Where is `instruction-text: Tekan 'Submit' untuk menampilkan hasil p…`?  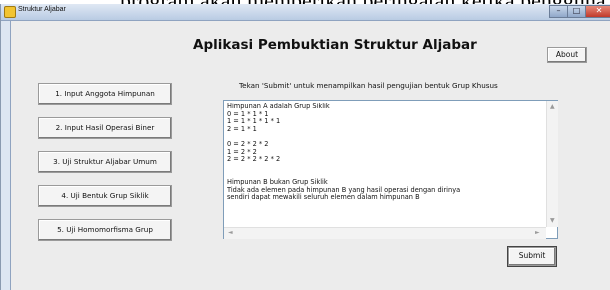 instruction-text: Tekan 'Submit' untuk menampilkan hasil p… is located at coordinates (368, 85).